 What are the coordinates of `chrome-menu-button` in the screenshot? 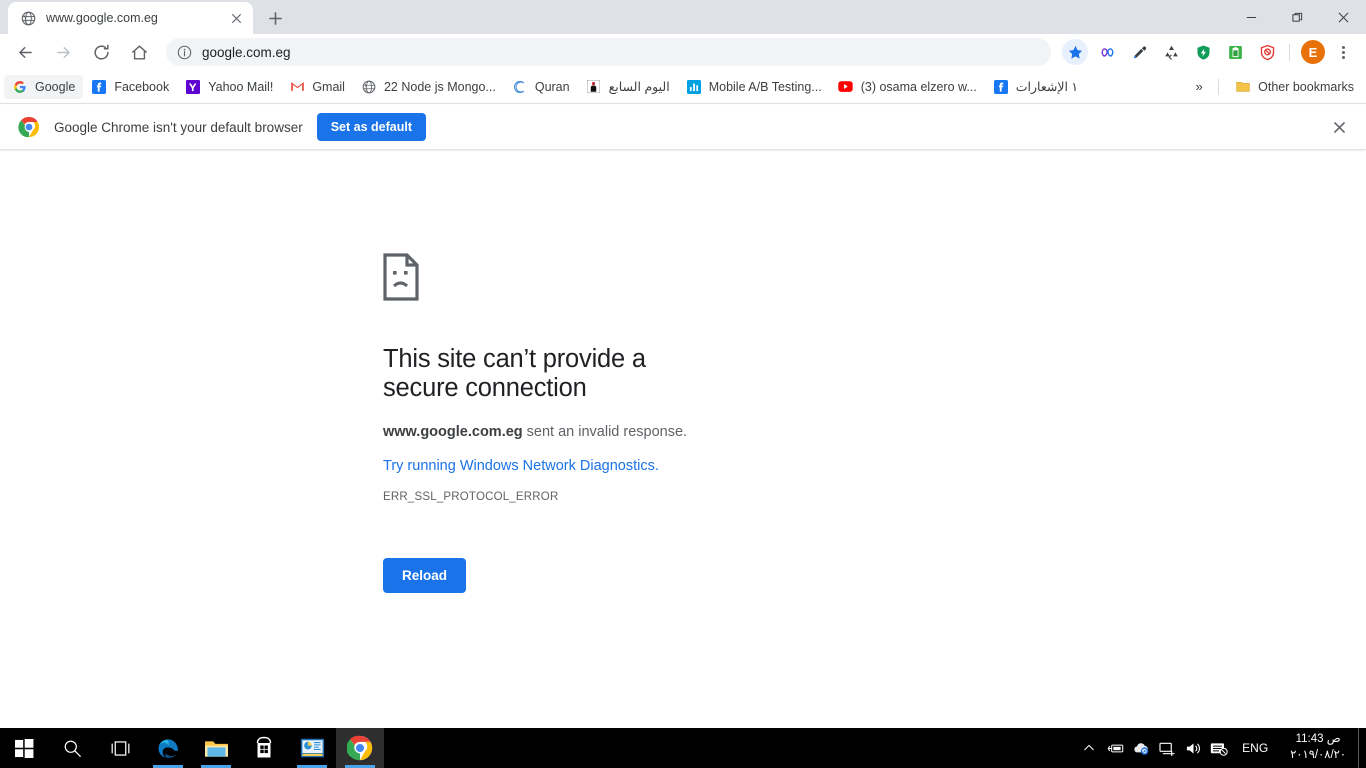 It's located at (1343, 52).